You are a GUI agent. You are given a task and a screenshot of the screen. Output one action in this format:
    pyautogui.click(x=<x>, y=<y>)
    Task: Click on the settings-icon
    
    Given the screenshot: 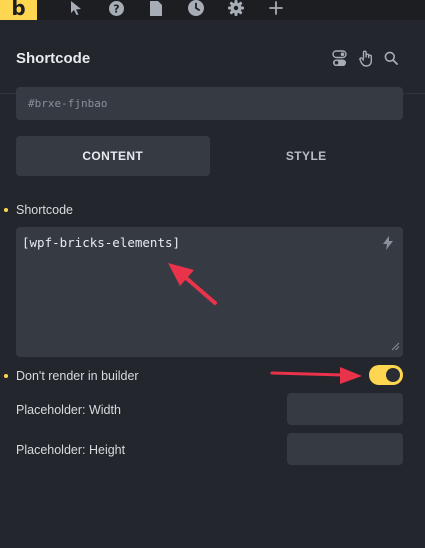 What is the action you would take?
    pyautogui.click(x=236, y=8)
    